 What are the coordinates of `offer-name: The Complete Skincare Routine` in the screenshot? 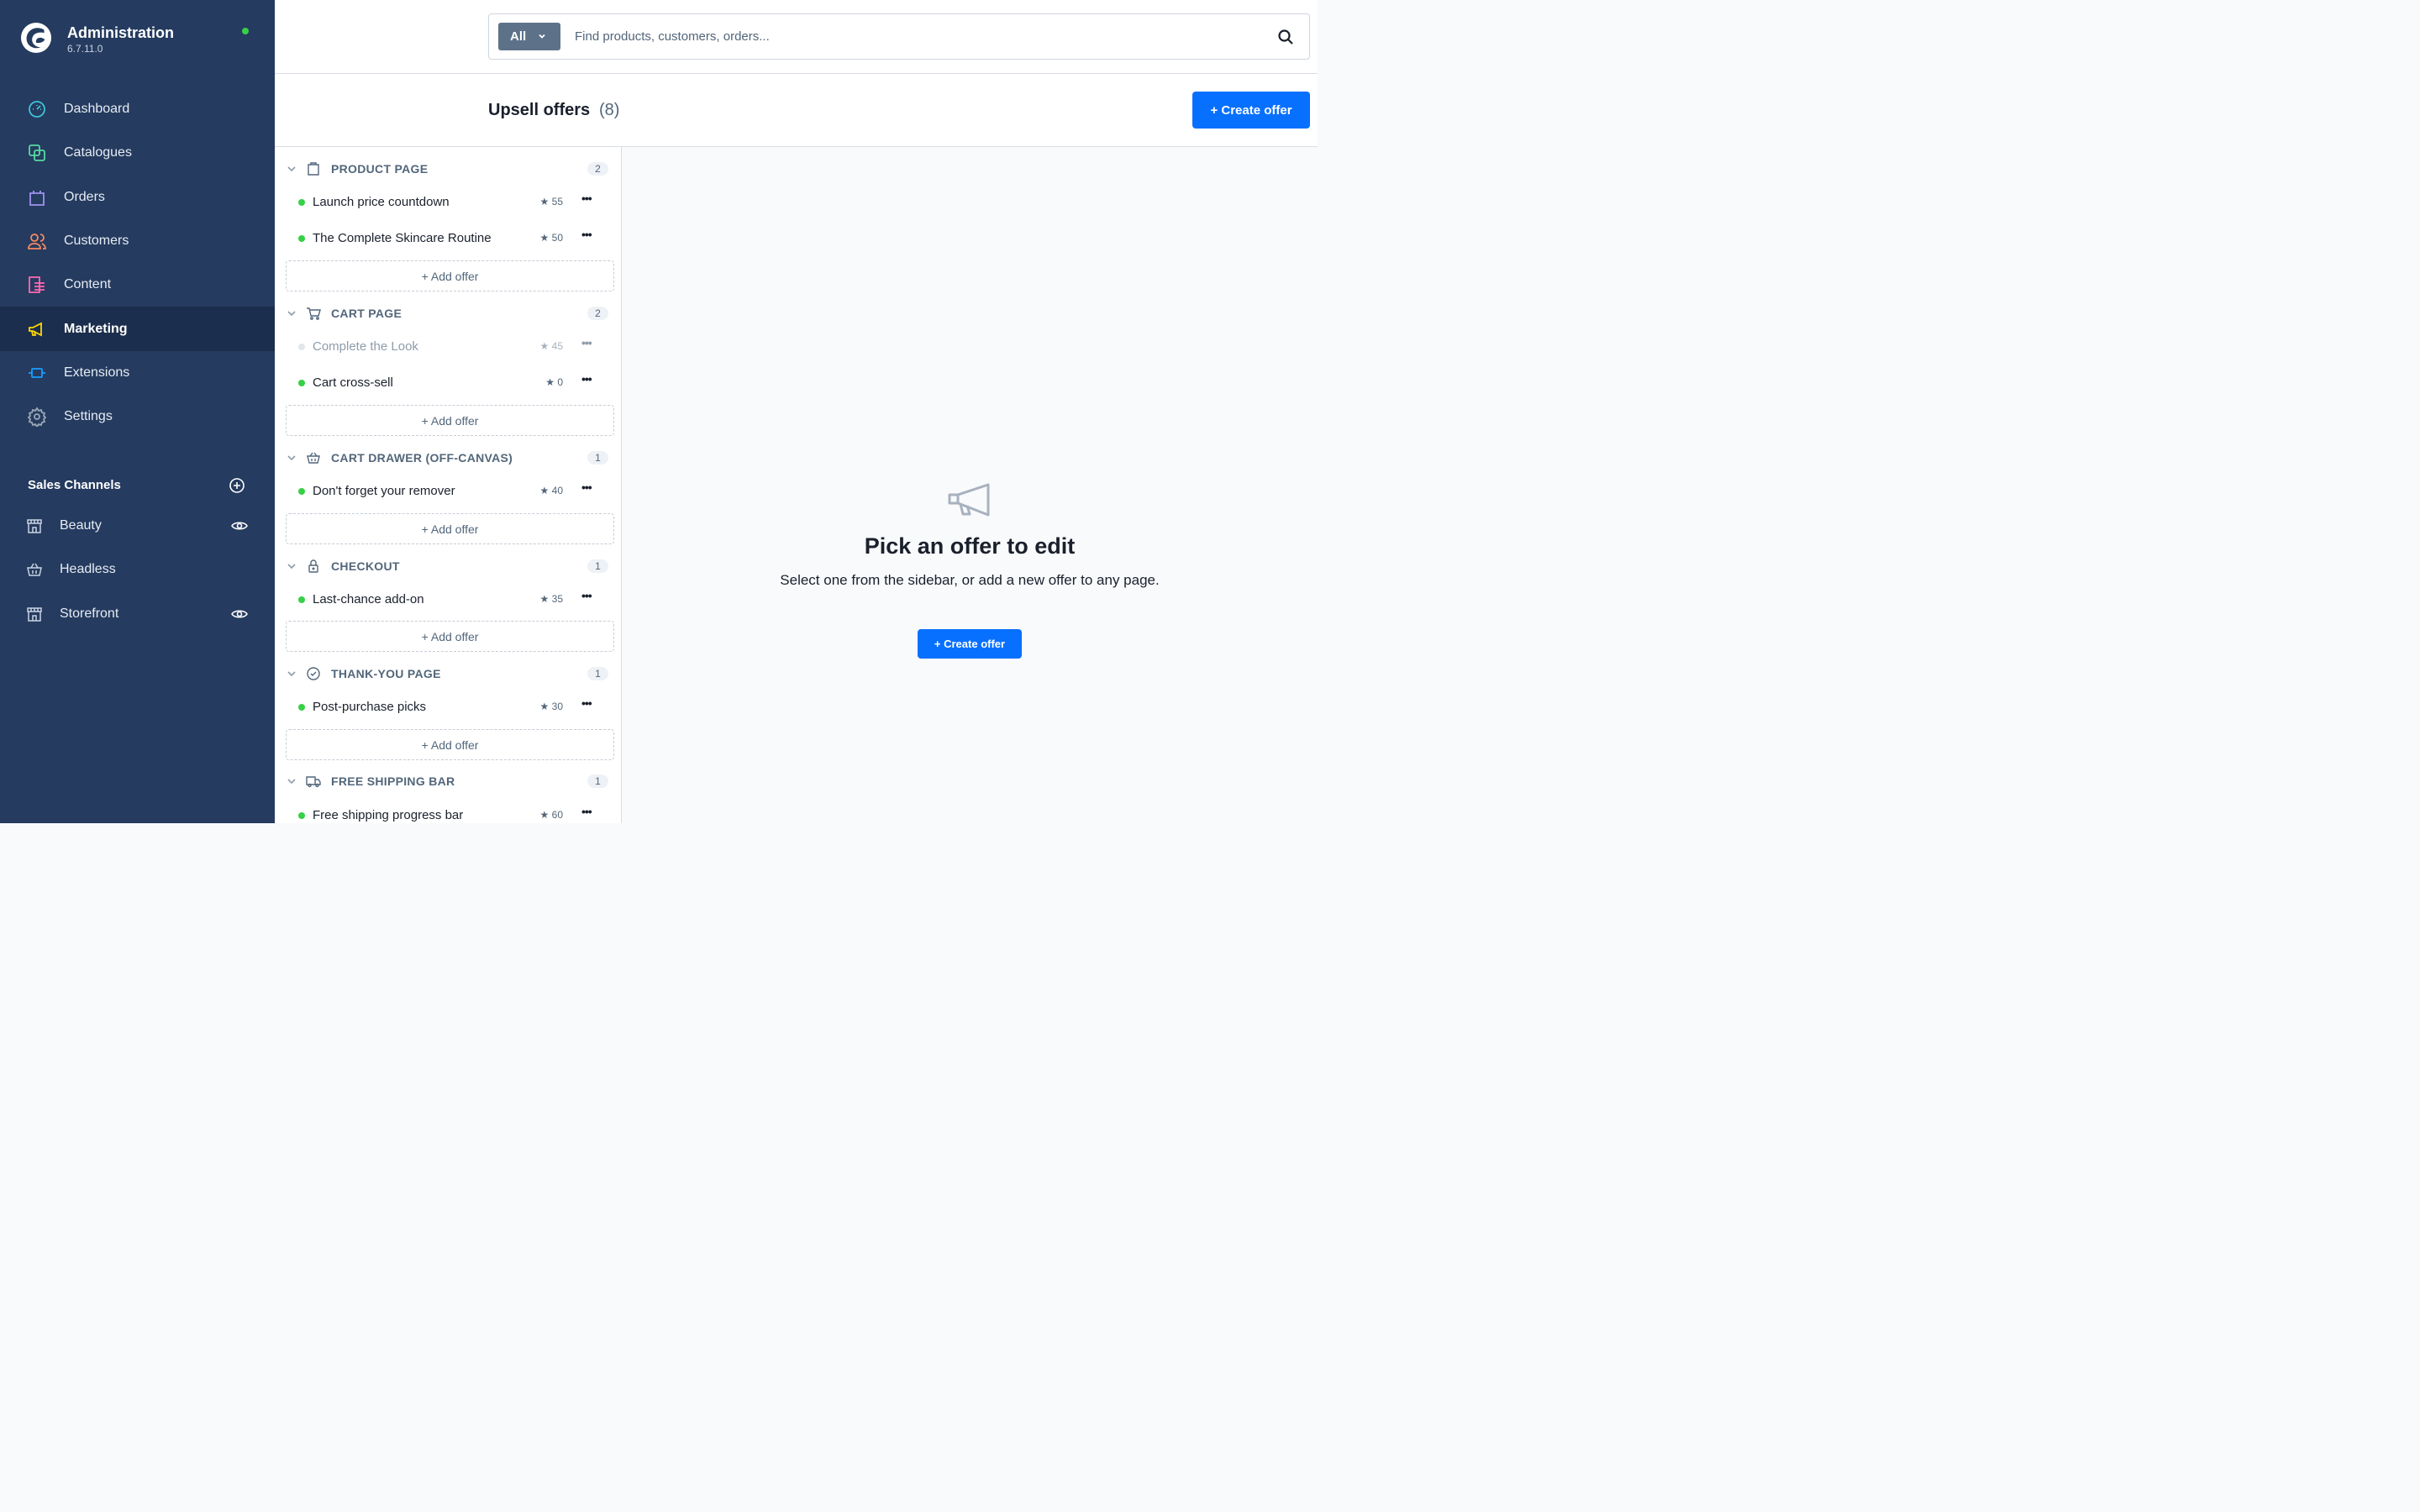 It's located at (402, 238).